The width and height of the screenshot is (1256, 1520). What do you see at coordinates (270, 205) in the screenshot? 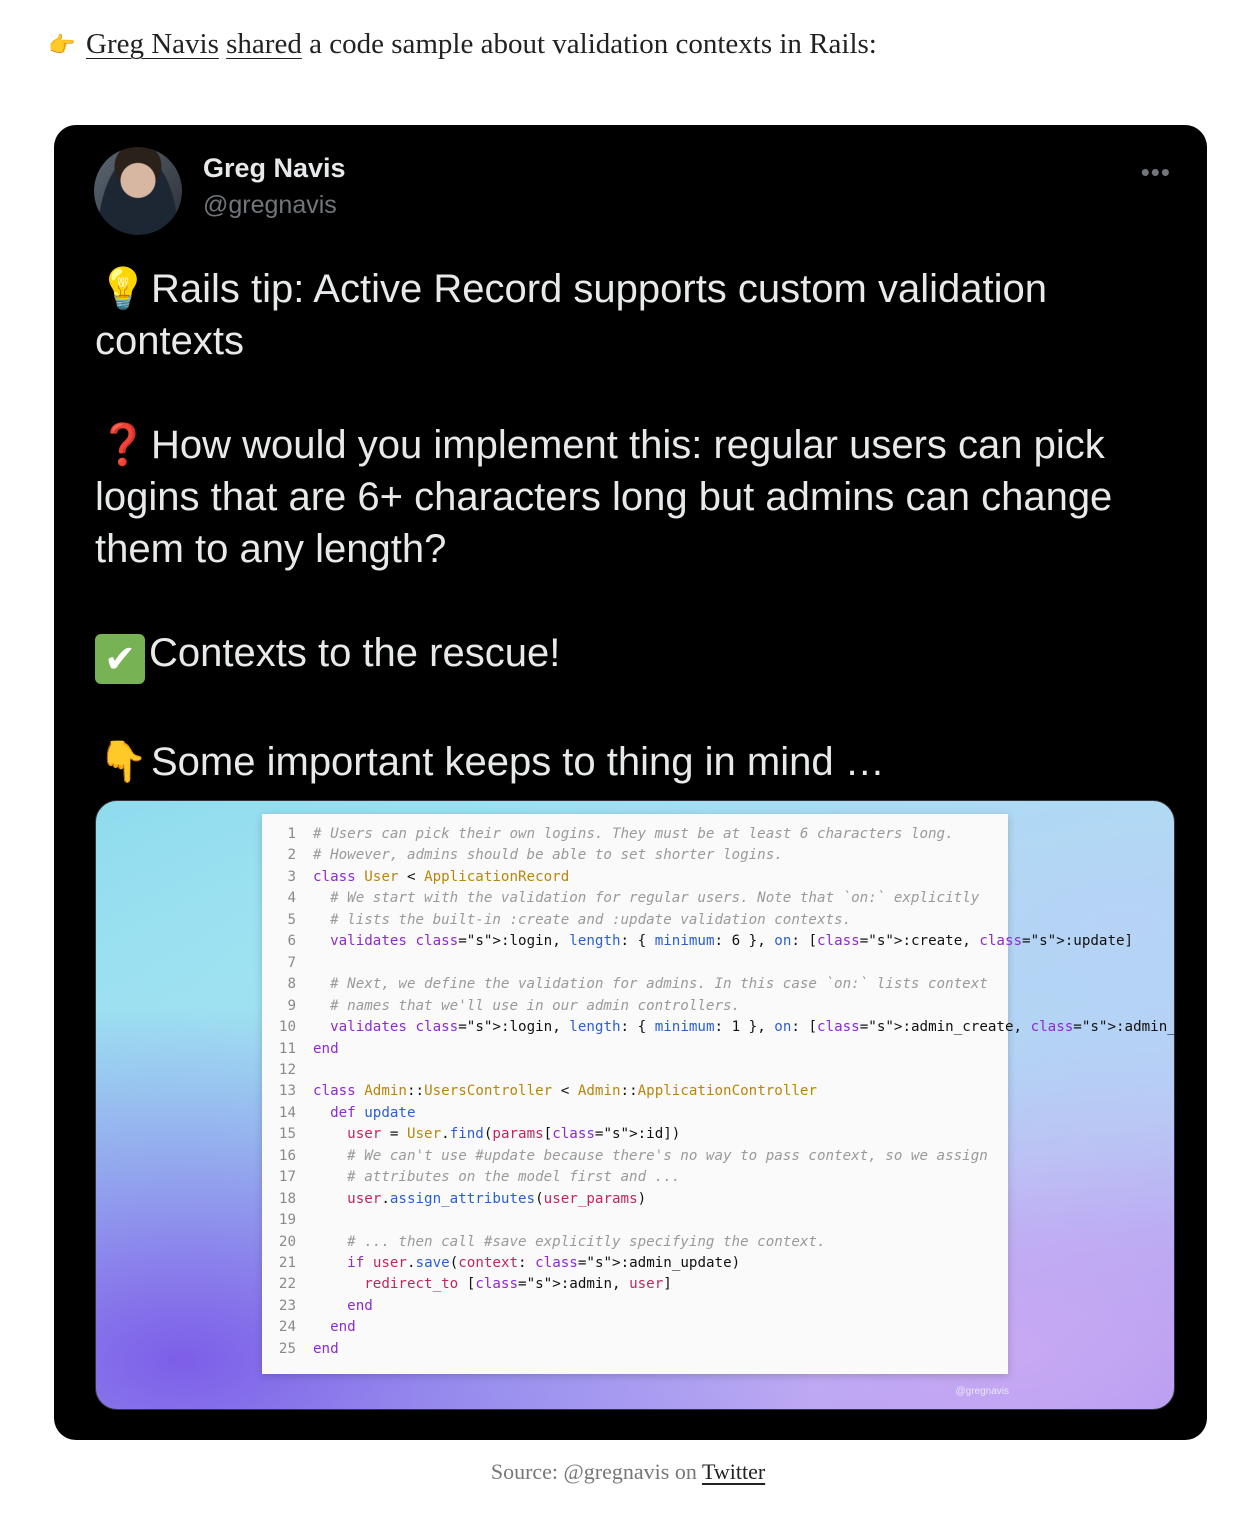
I see `tweet-author-handle: @gregnavis` at bounding box center [270, 205].